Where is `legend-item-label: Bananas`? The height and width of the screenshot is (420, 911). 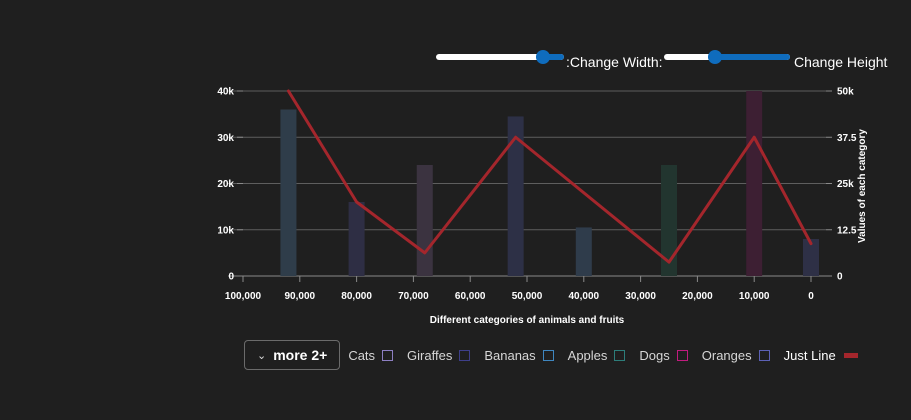
legend-item-label: Bananas is located at coordinates (510, 355).